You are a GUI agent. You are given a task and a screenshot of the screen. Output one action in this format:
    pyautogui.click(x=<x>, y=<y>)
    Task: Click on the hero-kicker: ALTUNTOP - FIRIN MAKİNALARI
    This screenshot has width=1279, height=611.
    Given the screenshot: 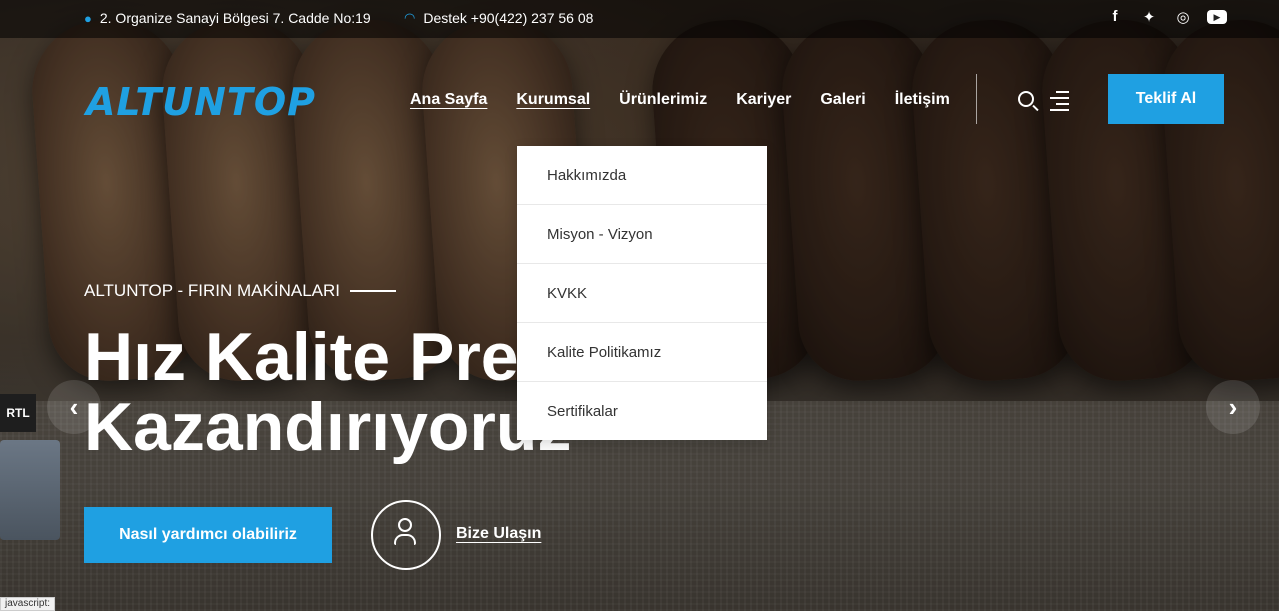 What is the action you would take?
    pyautogui.click(x=240, y=291)
    